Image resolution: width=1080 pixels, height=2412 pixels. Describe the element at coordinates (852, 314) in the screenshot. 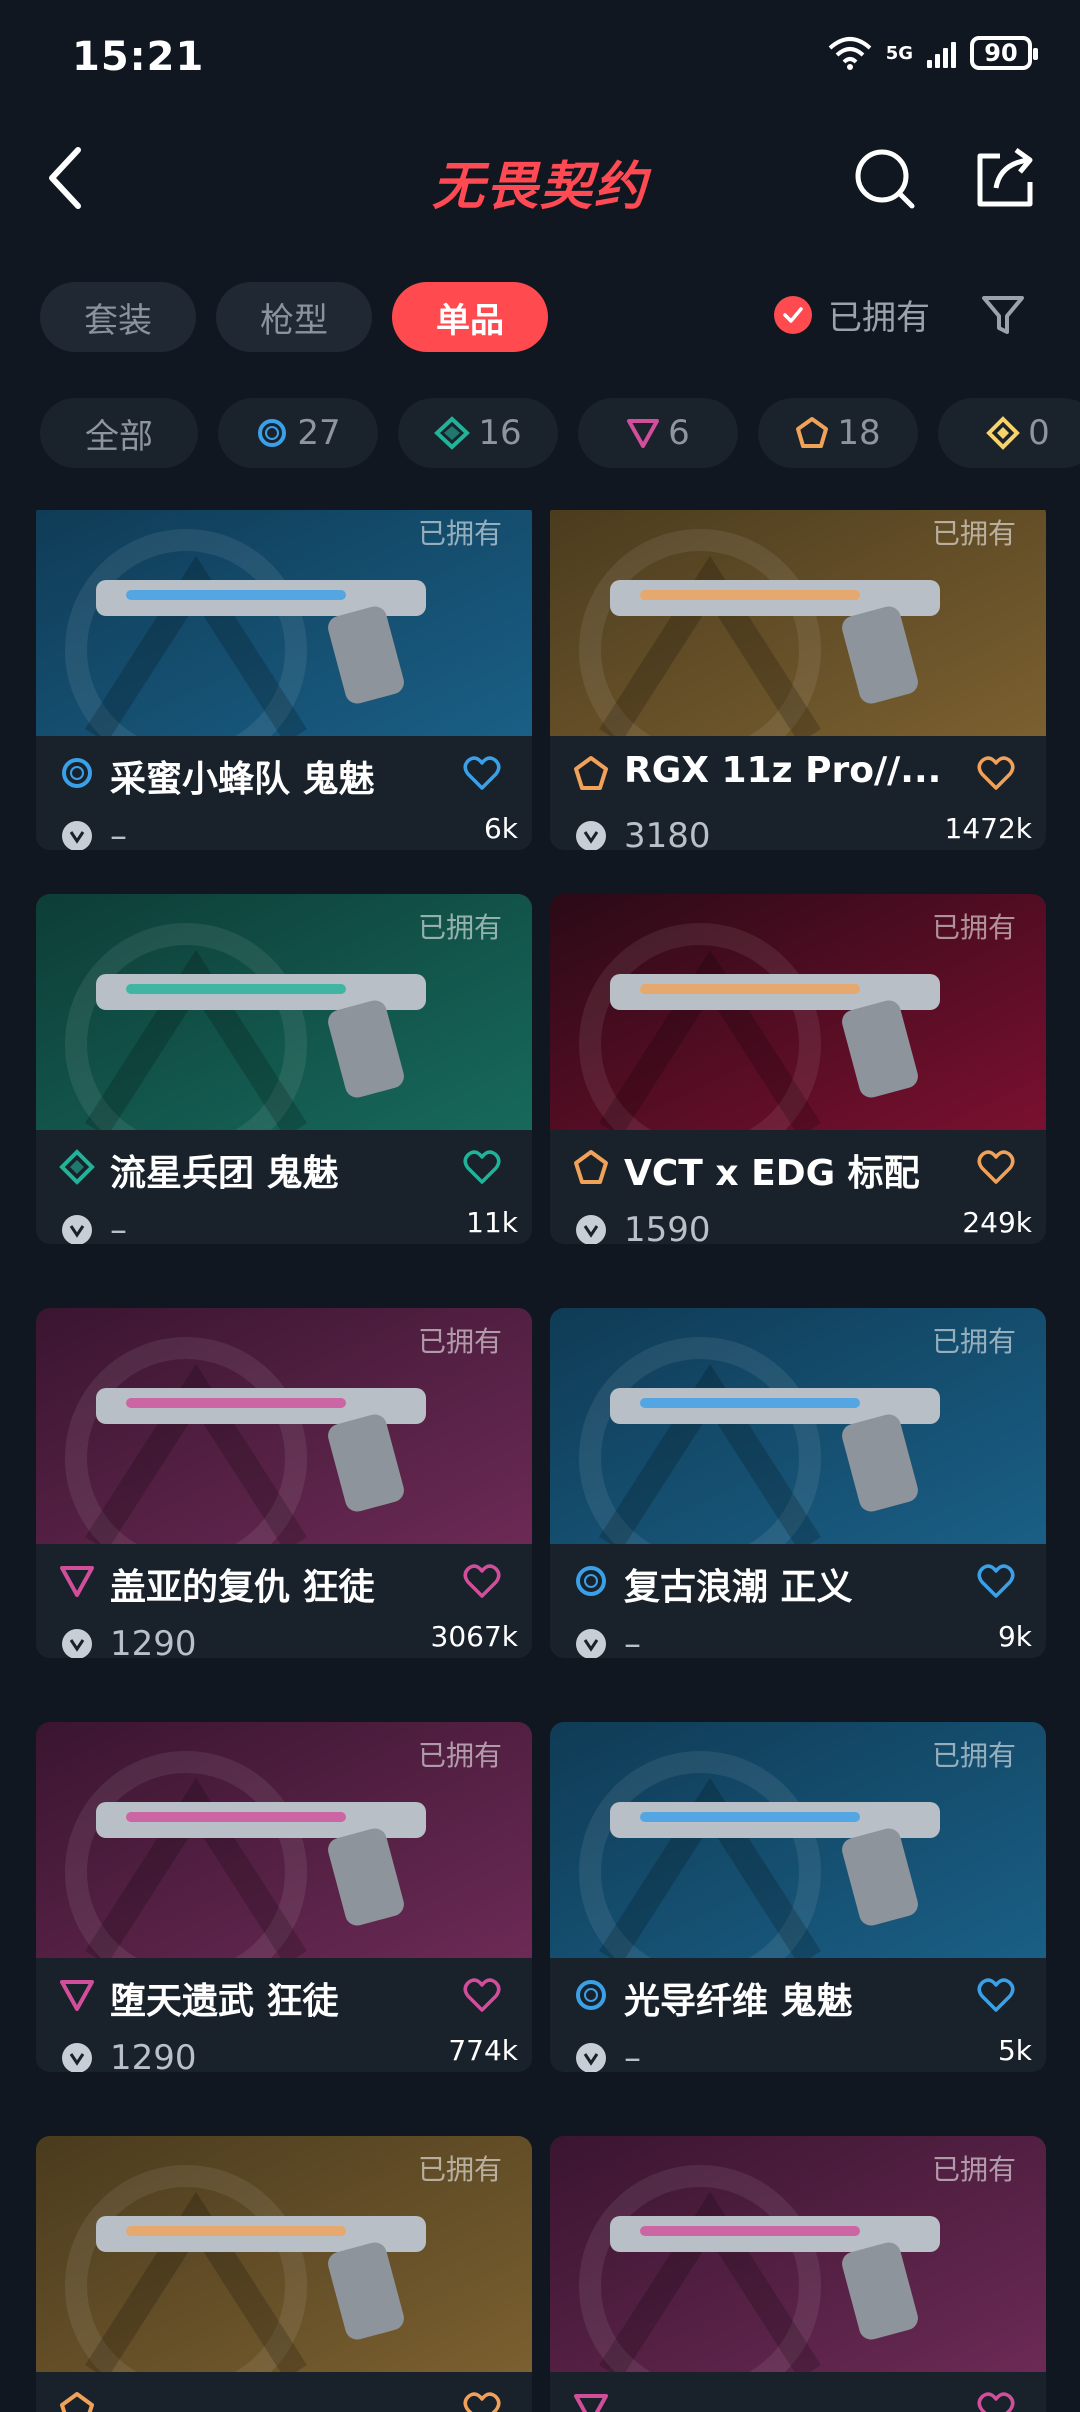

I see `owned-toggle: 已拥有` at that location.